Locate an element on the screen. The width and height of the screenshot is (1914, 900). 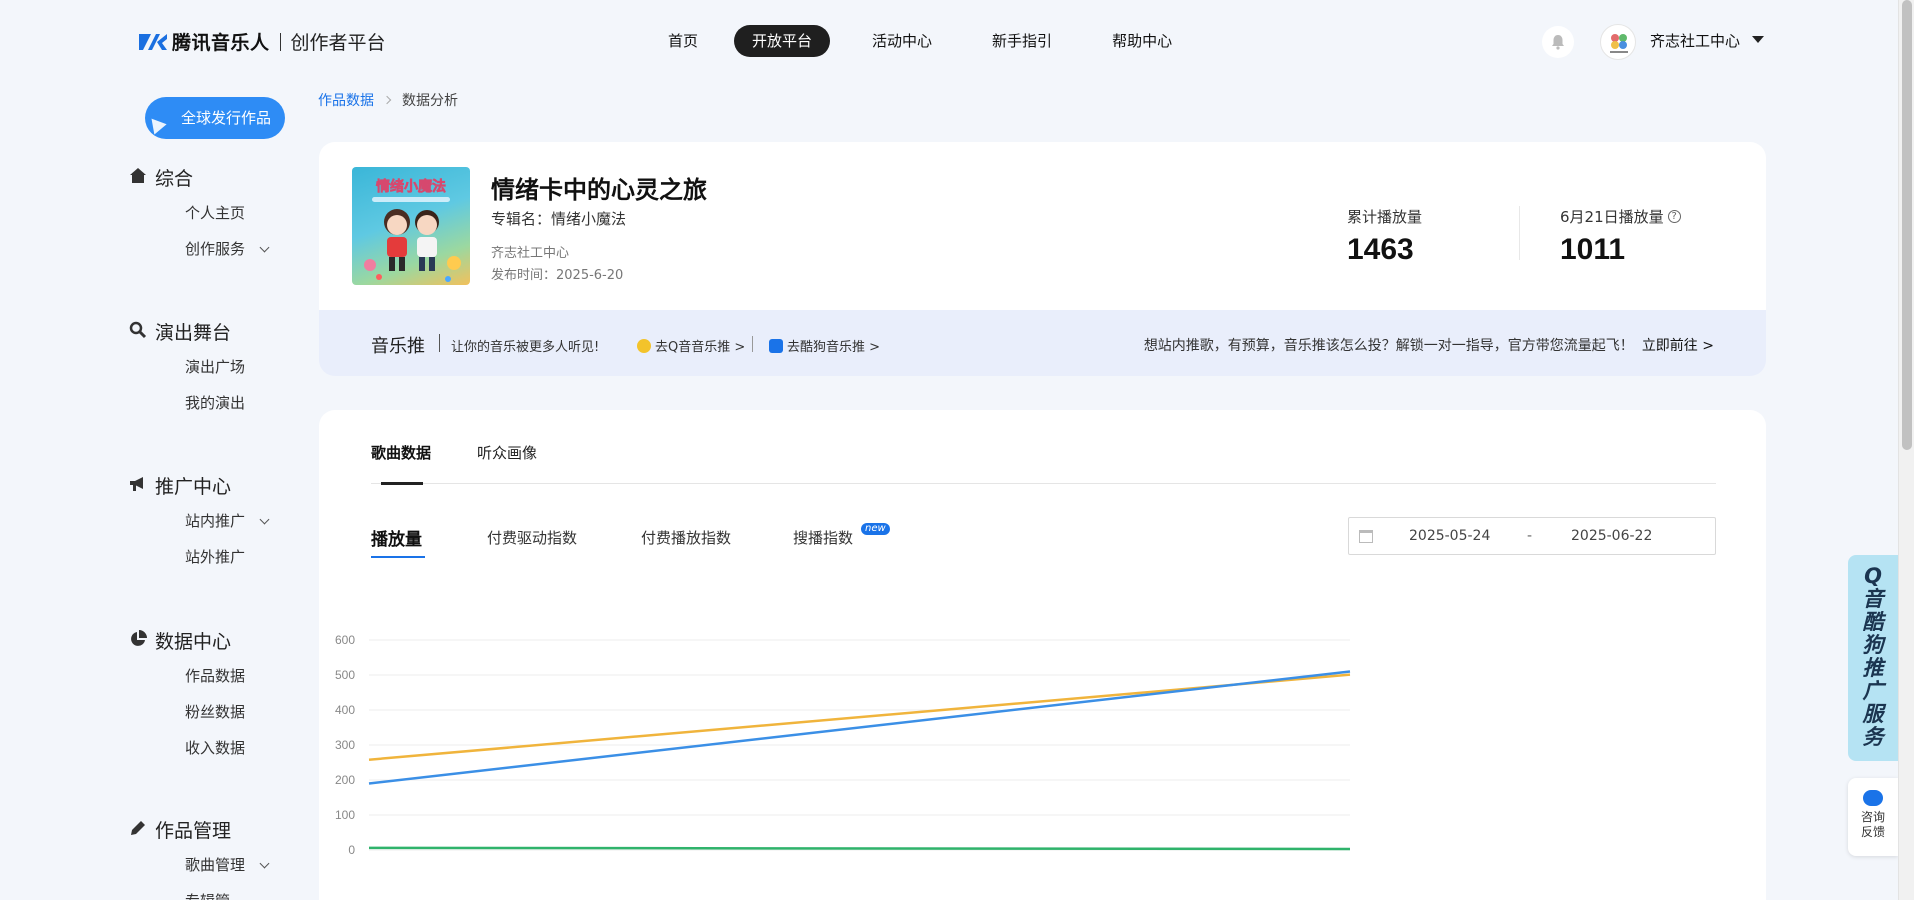
sidebar-item-income-data: 收入数据 is located at coordinates (215, 748).